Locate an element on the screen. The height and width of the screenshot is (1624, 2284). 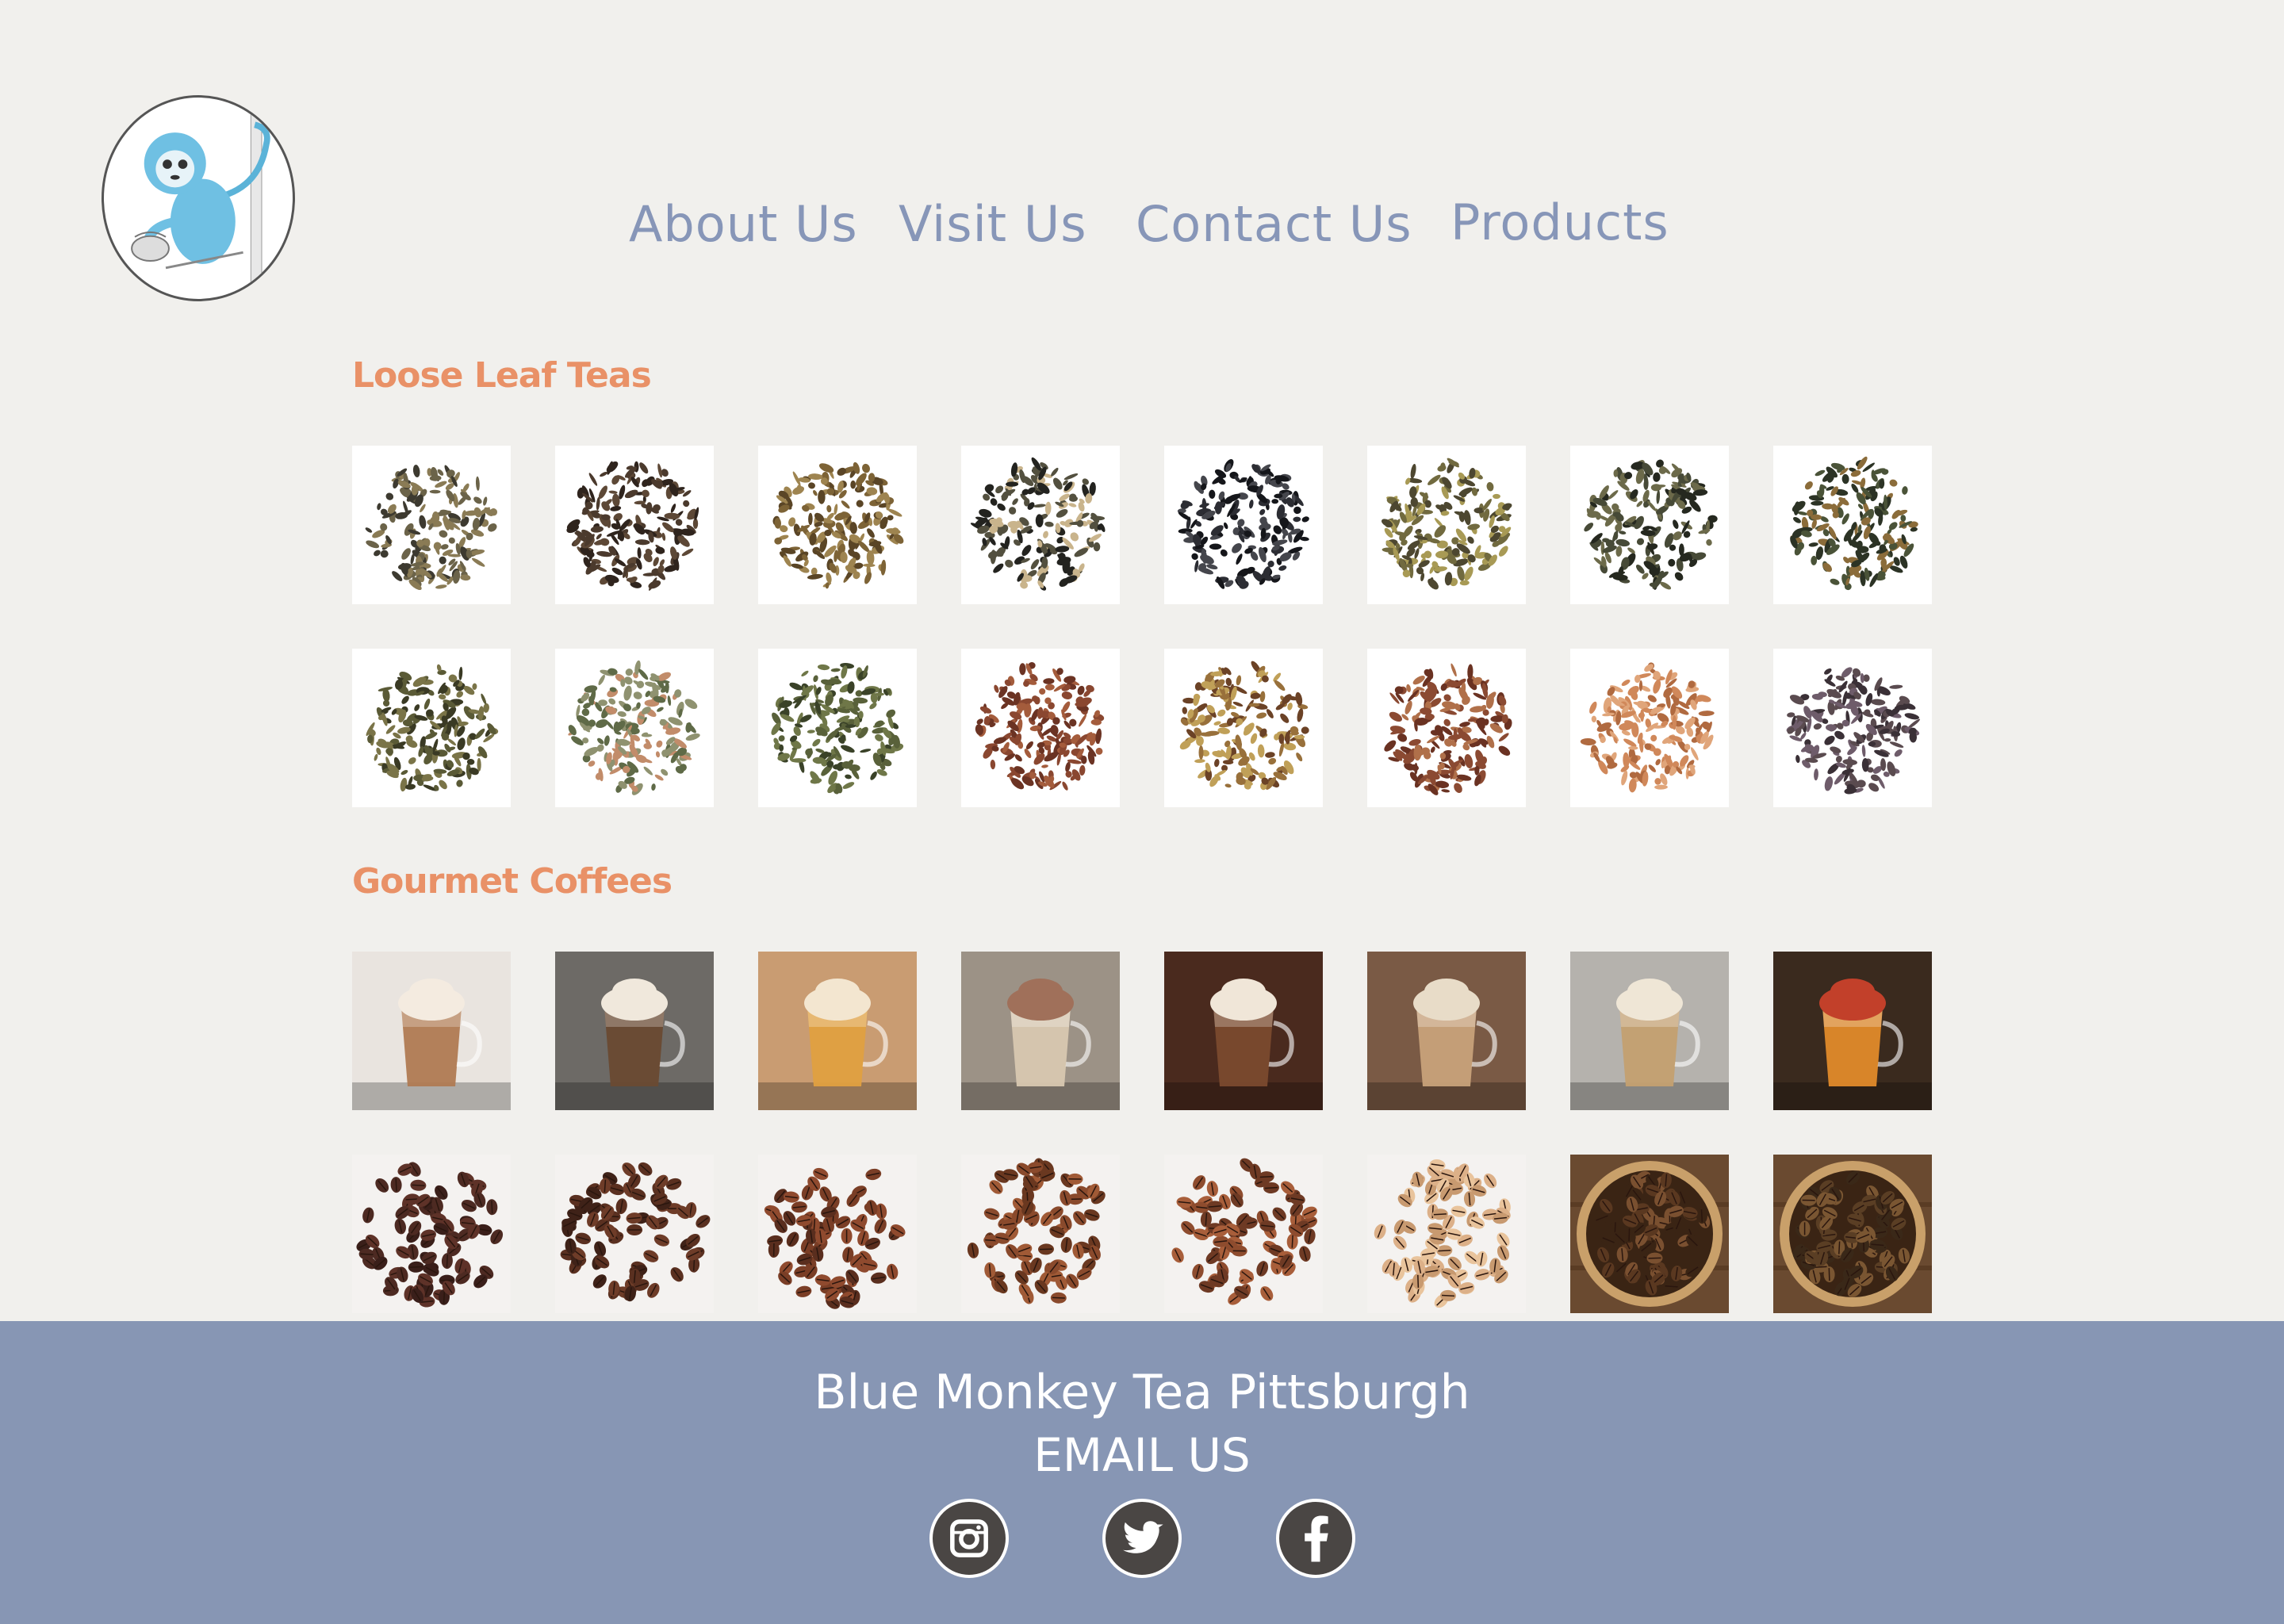
product-tile-tea-sencha is located at coordinates (837, 728).